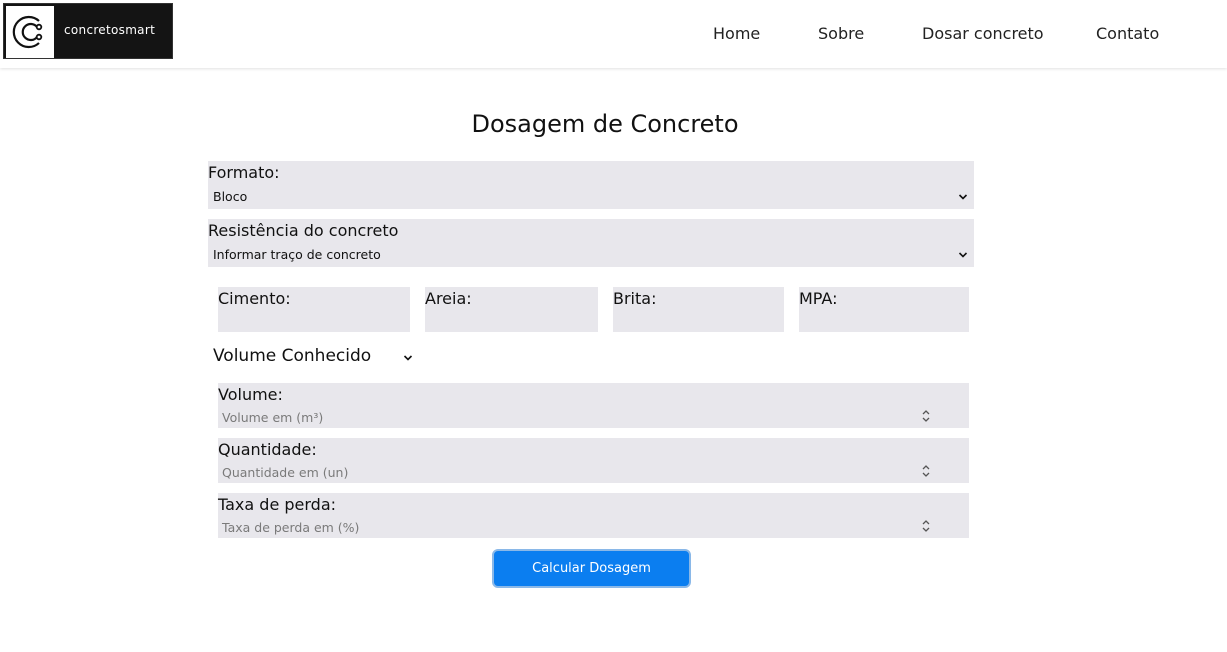  What do you see at coordinates (983, 33) in the screenshot?
I see `nav-dosar-concreto: Dosar concreto` at bounding box center [983, 33].